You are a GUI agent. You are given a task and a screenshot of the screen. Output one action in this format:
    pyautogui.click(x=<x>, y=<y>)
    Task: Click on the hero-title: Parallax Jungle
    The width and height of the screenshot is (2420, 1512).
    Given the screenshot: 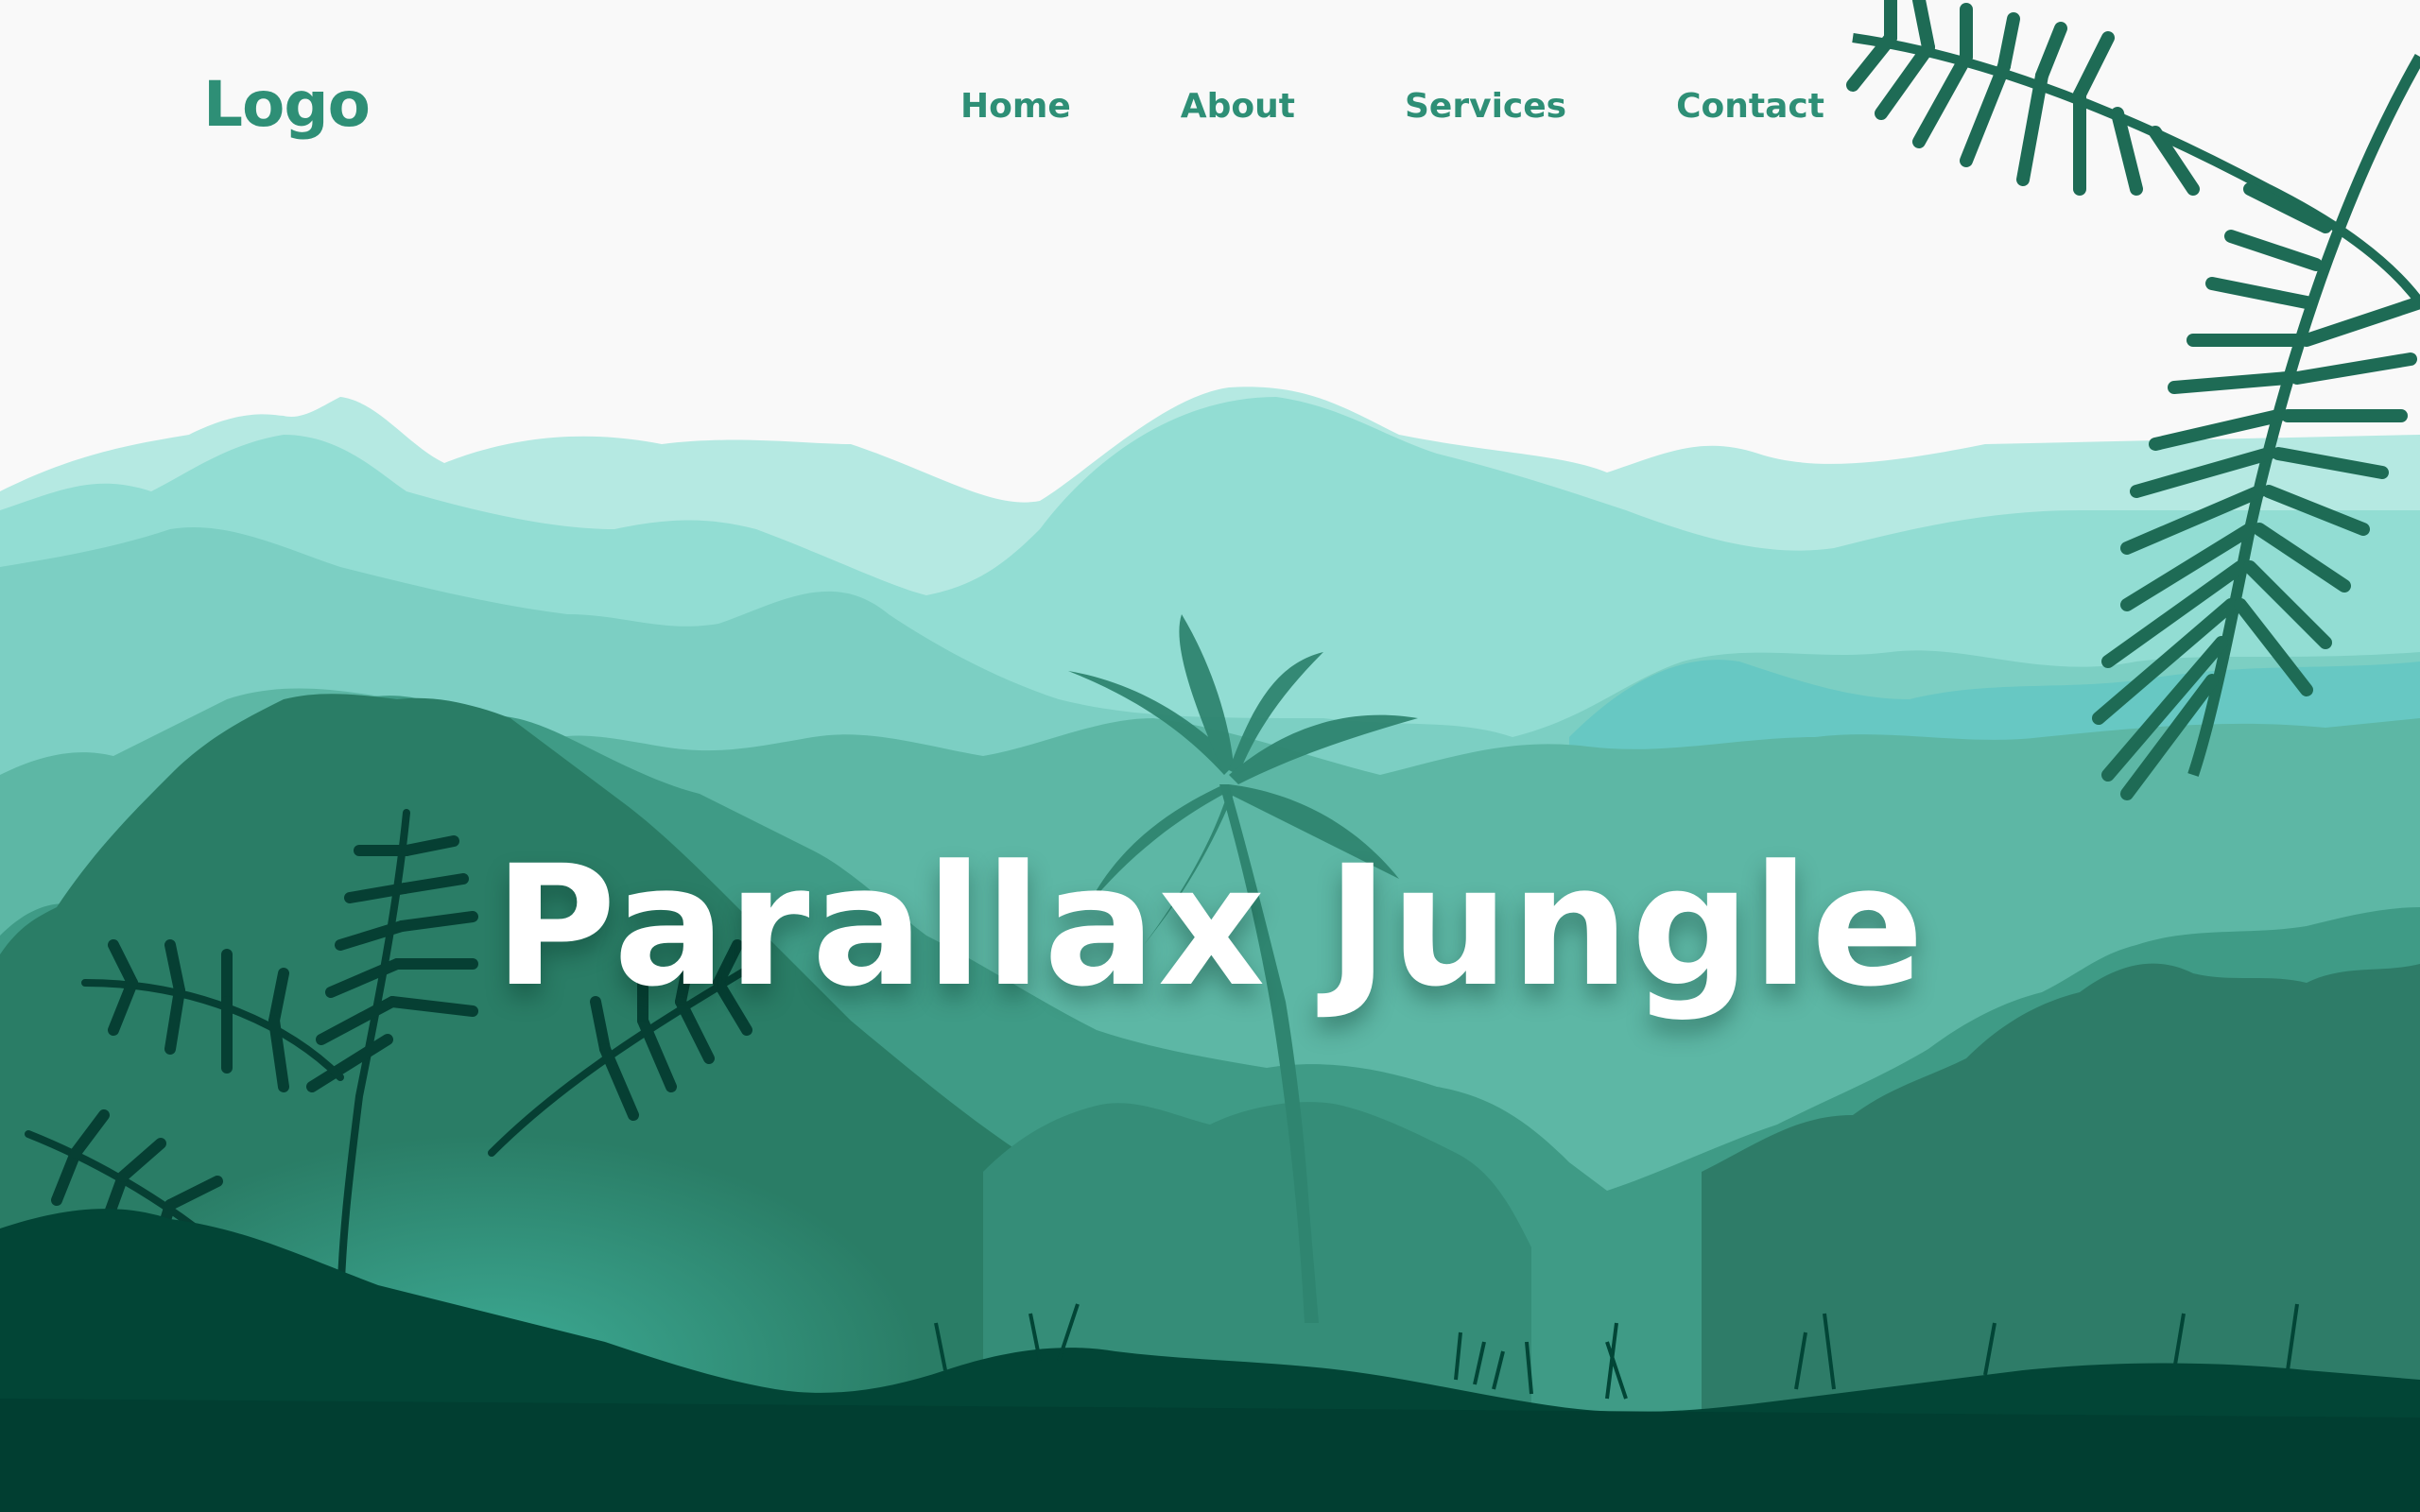 What is the action you would take?
    pyautogui.click(x=1210, y=926)
    